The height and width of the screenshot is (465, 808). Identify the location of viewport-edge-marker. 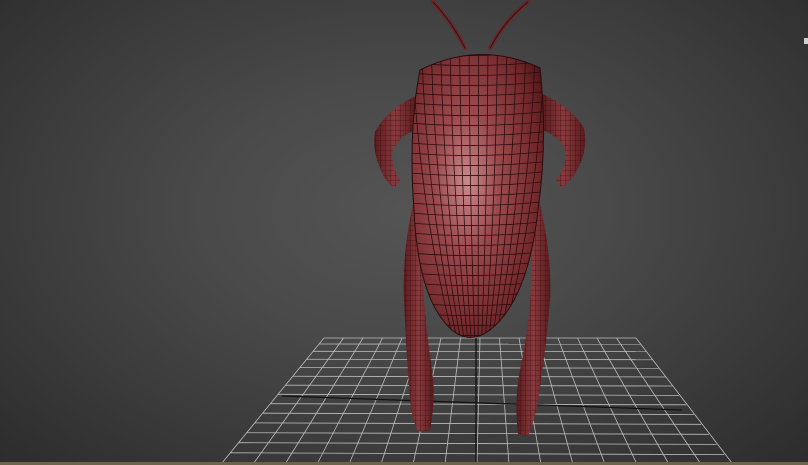
(806, 41).